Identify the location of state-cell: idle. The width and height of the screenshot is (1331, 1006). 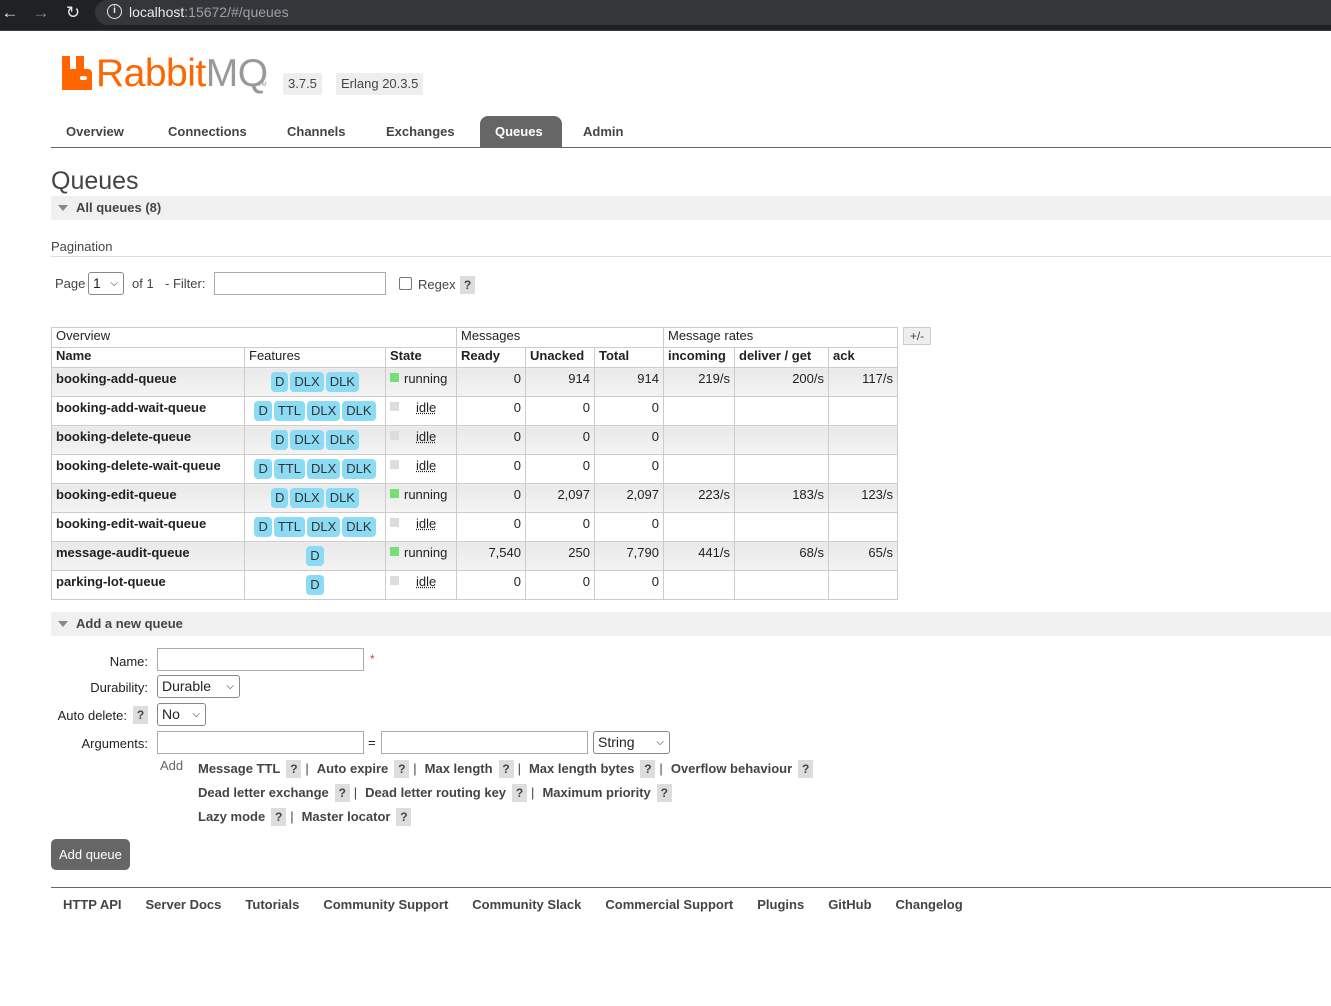
(421, 440).